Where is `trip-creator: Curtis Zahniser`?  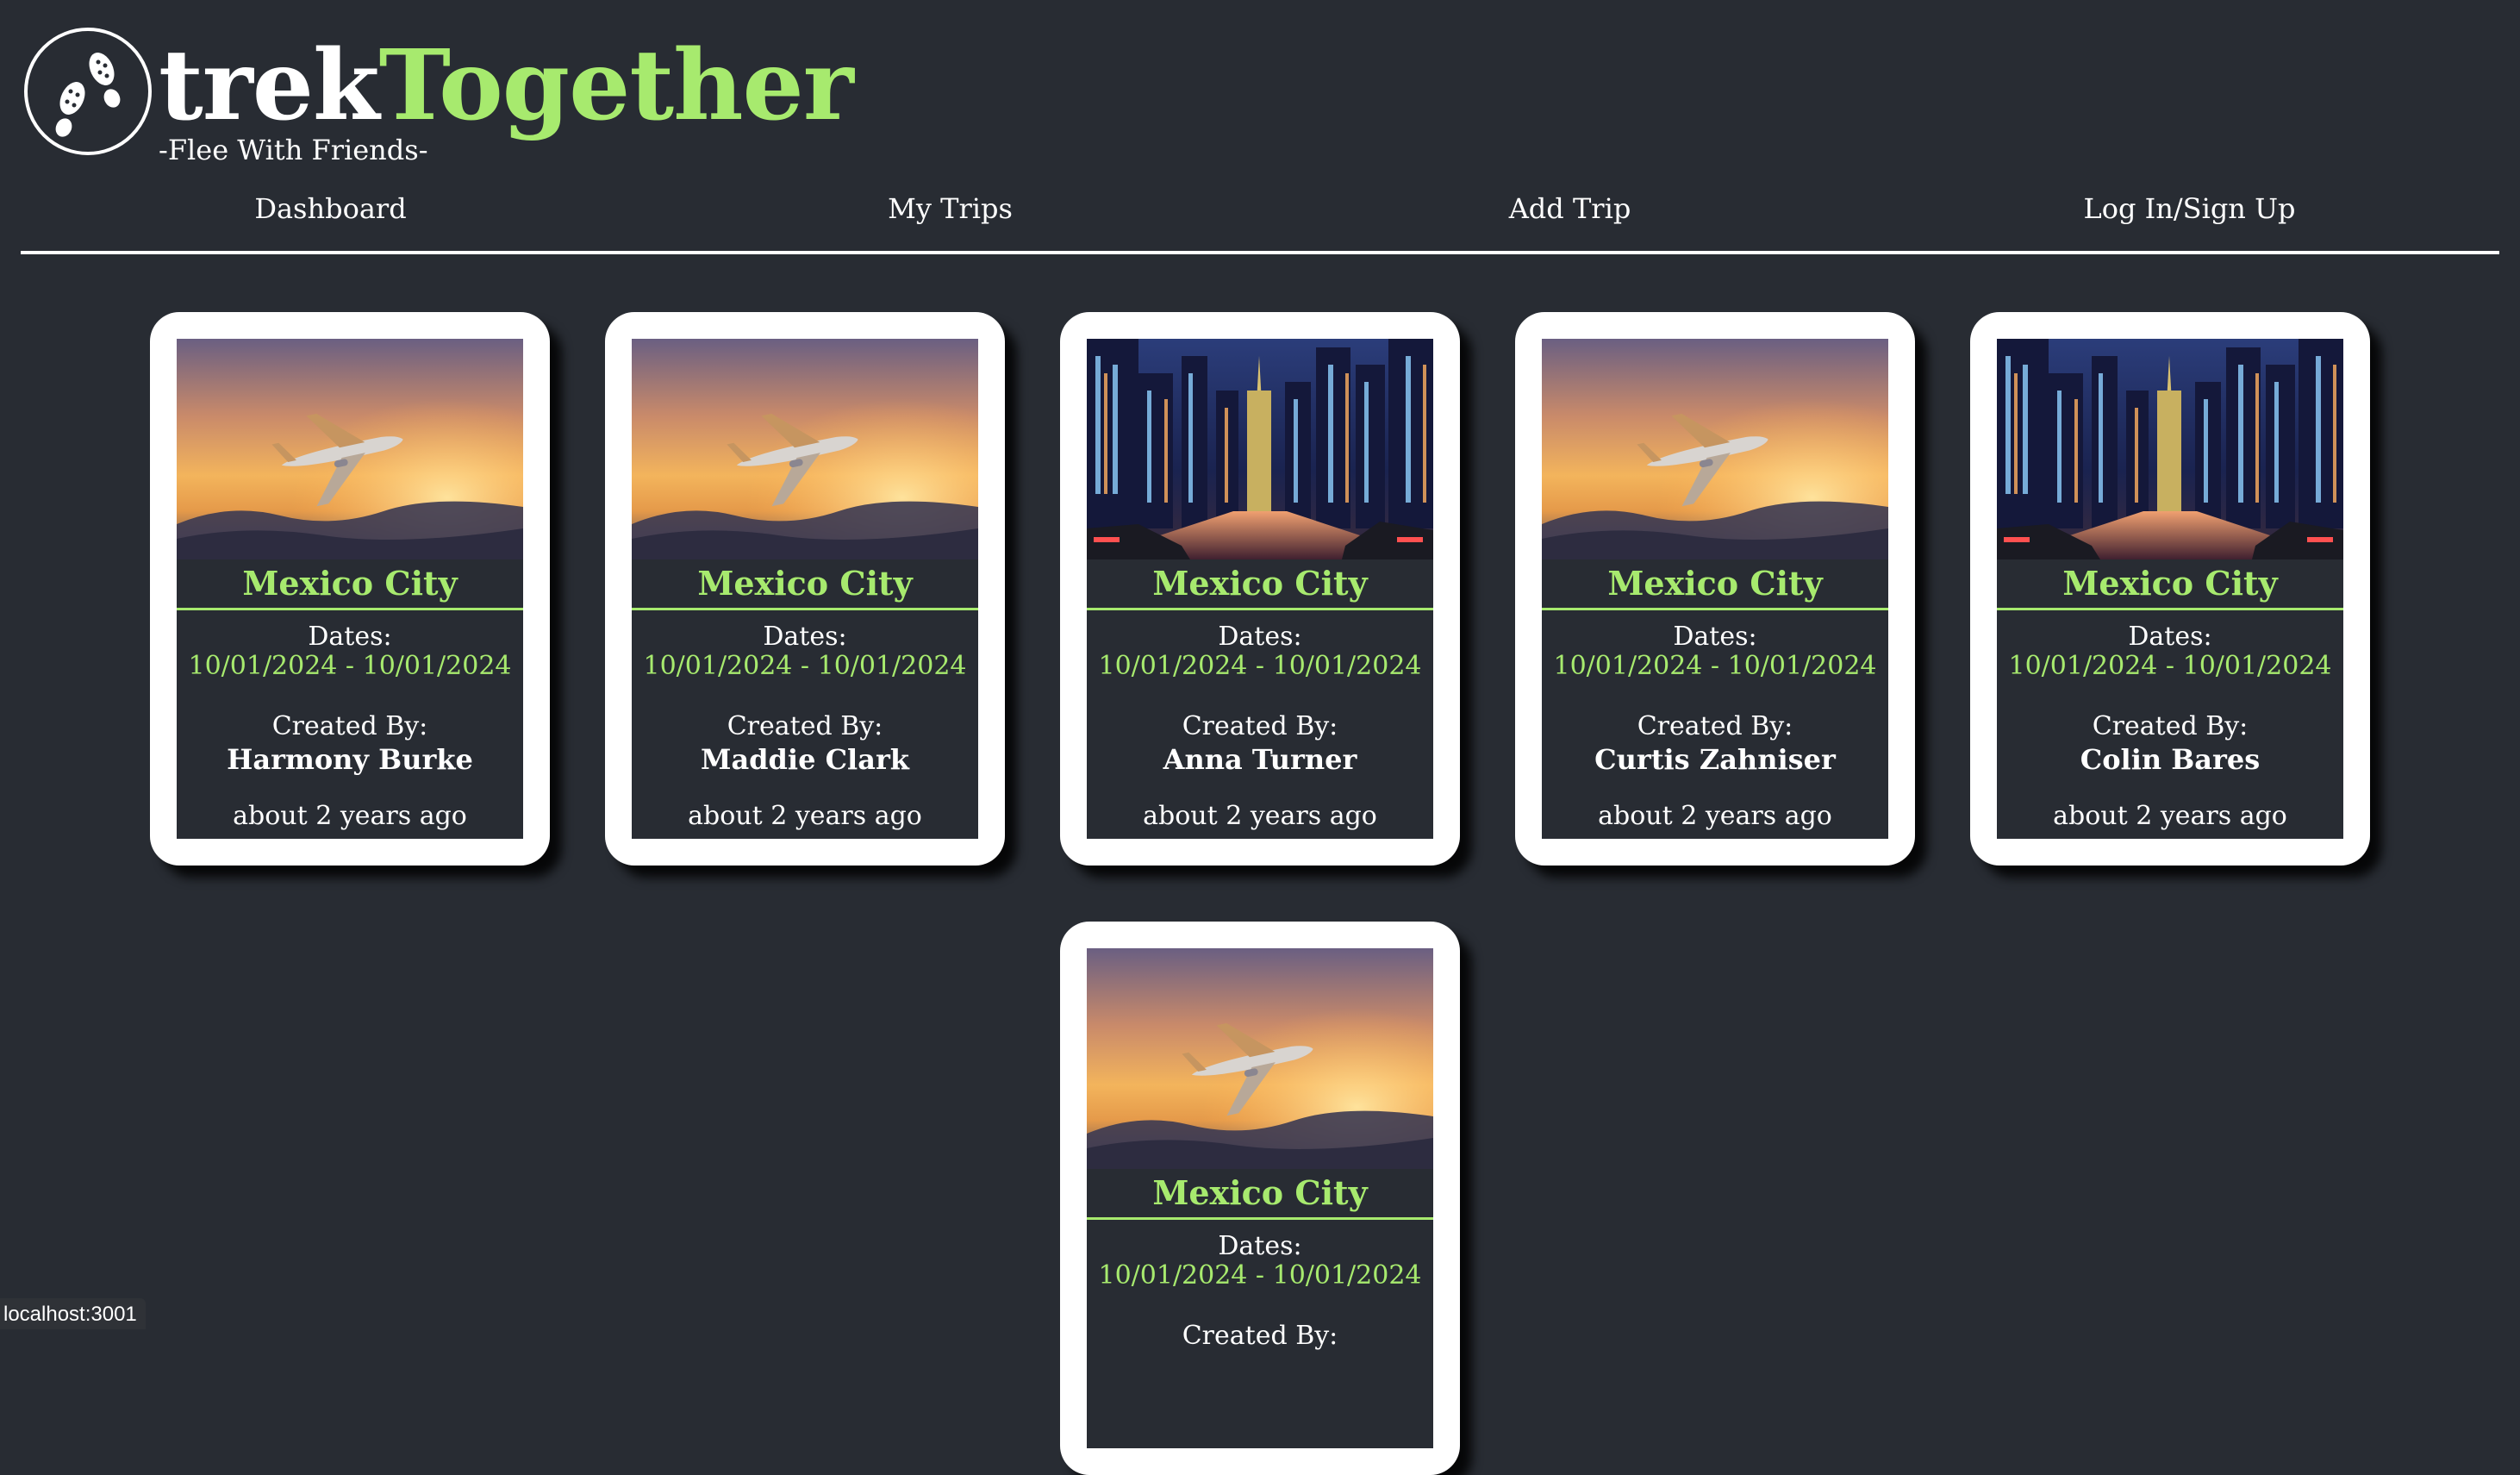 trip-creator: Curtis Zahniser is located at coordinates (1715, 759).